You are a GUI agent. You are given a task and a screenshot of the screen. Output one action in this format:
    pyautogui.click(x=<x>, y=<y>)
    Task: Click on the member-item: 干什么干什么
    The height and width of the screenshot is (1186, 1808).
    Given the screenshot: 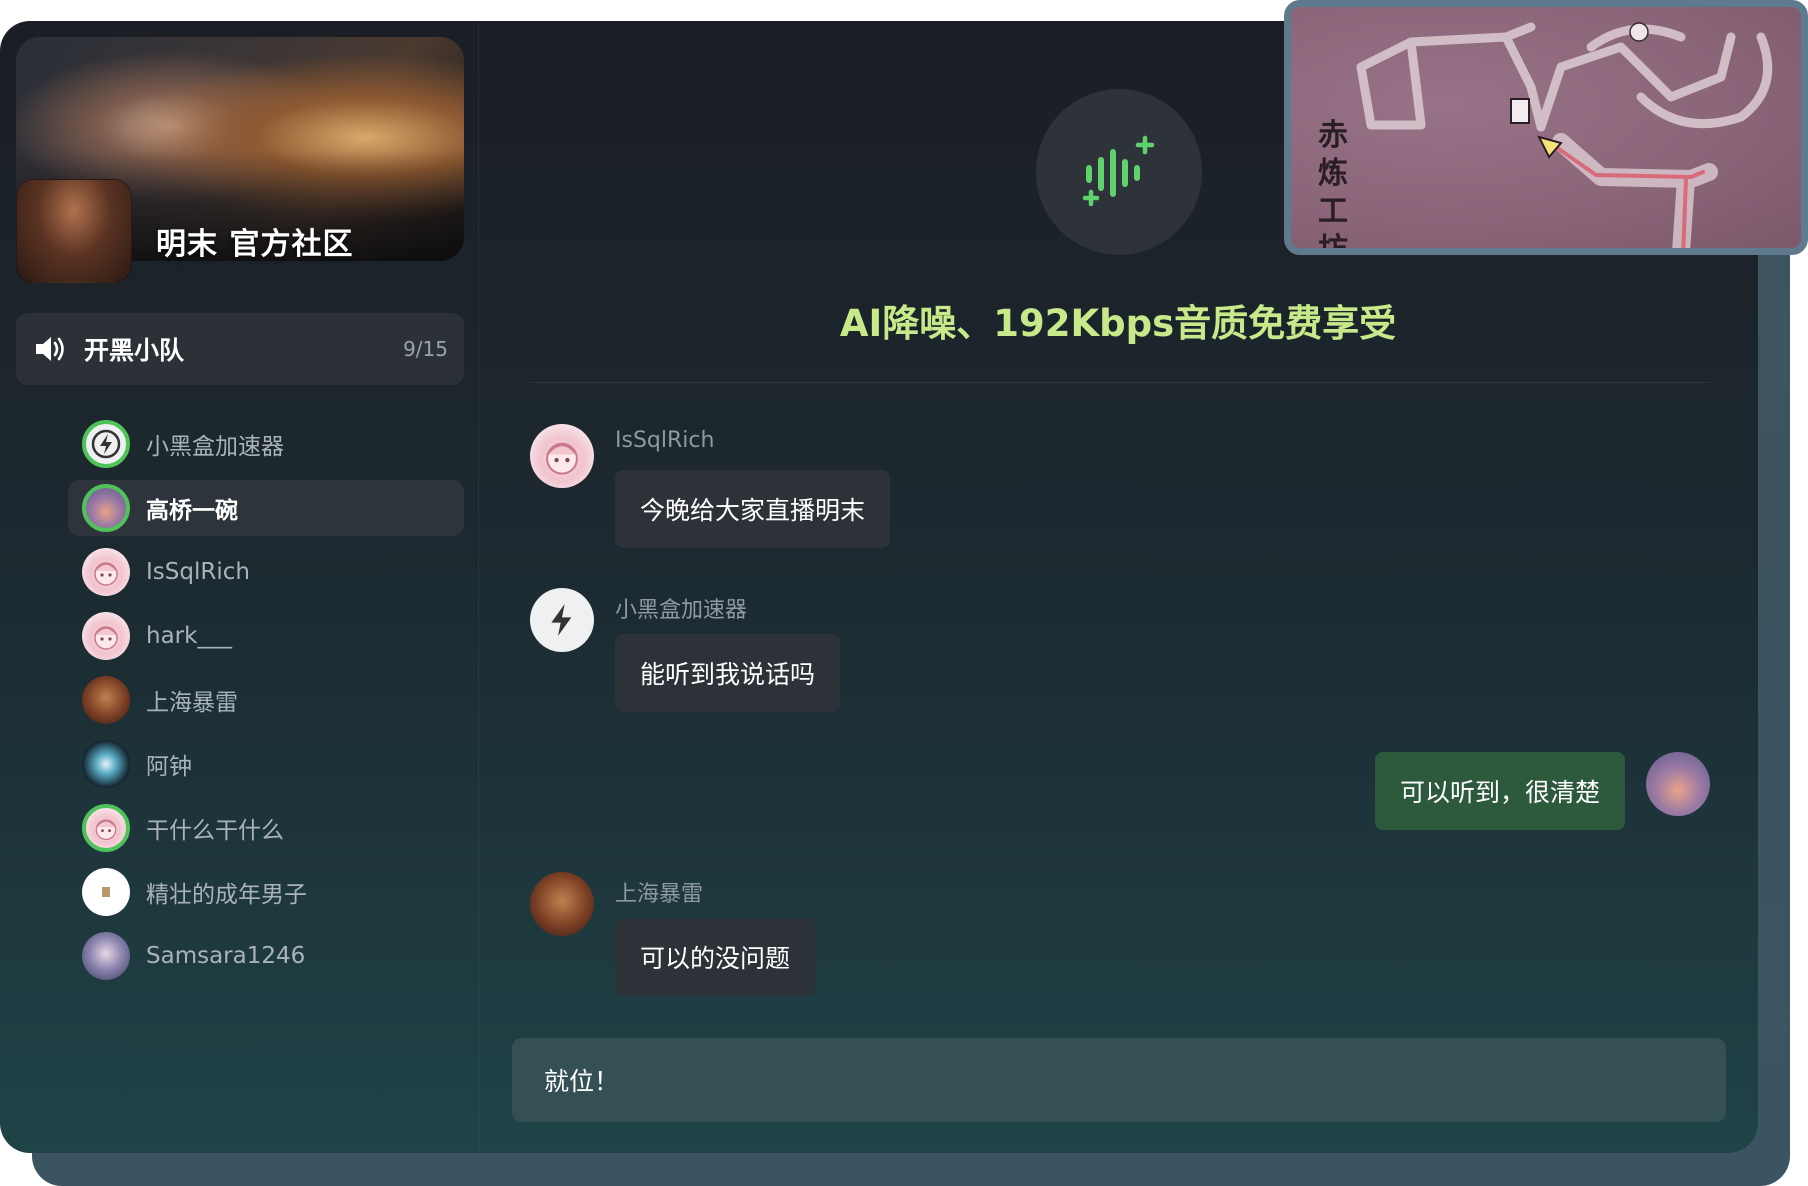 What is the action you would take?
    pyautogui.click(x=266, y=828)
    